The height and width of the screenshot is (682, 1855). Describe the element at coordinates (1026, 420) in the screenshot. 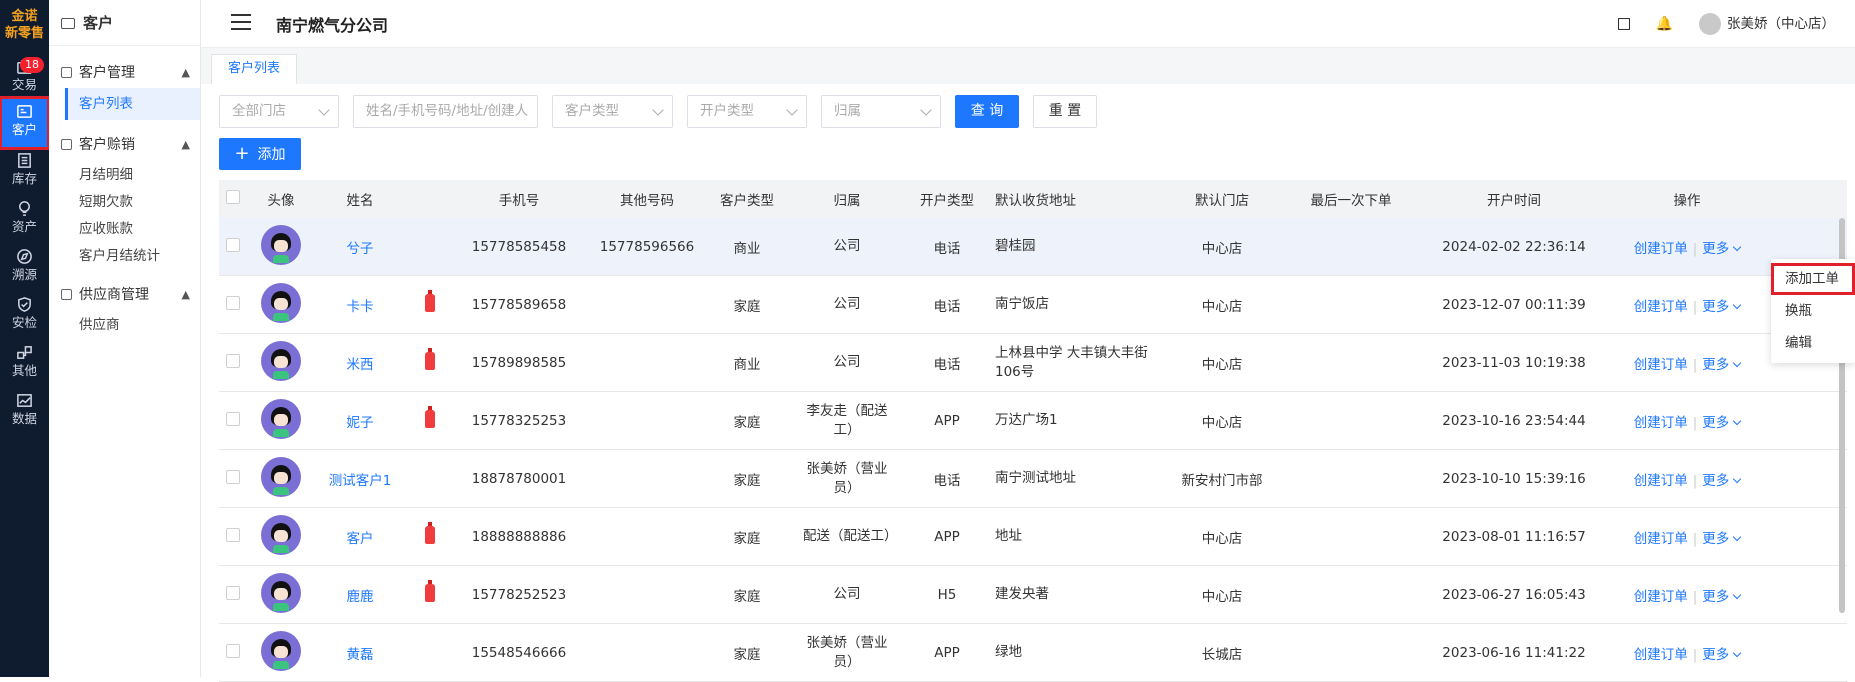

I see `address-cell: 万达广场1` at that location.